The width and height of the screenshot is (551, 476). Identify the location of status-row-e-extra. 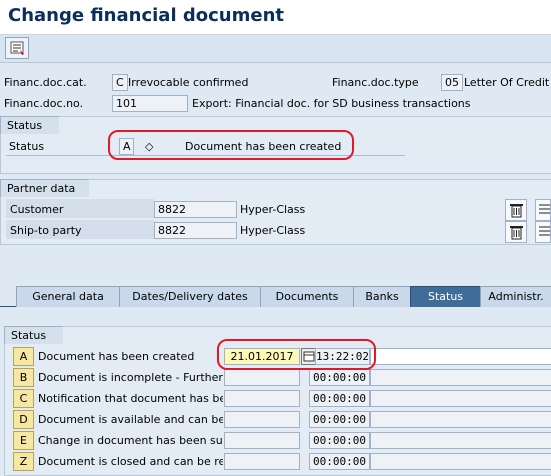
(460, 440).